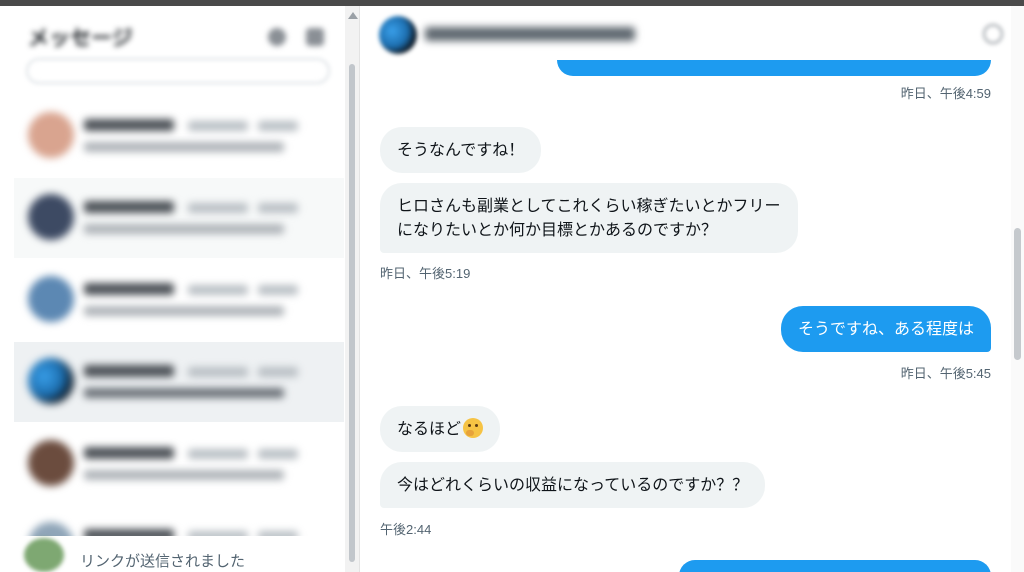 This screenshot has height=572, width=1024. What do you see at coordinates (885, 329) in the screenshot?
I see `outgoing-message-bubble: そうですね、ある程度は` at bounding box center [885, 329].